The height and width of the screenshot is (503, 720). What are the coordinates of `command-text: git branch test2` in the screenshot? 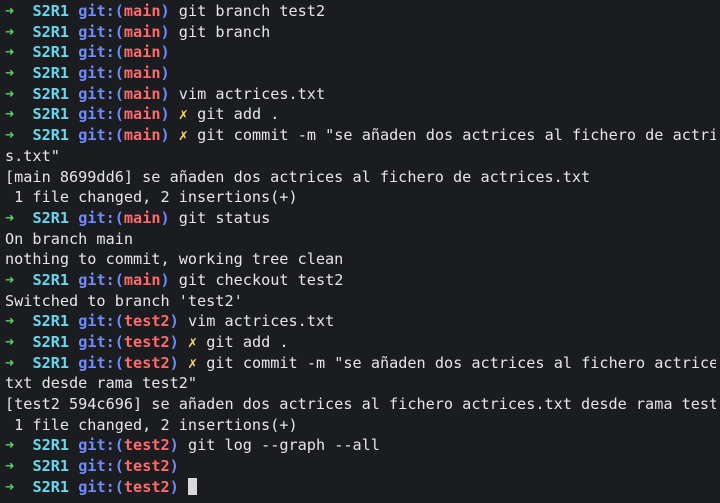 It's located at (252, 11).